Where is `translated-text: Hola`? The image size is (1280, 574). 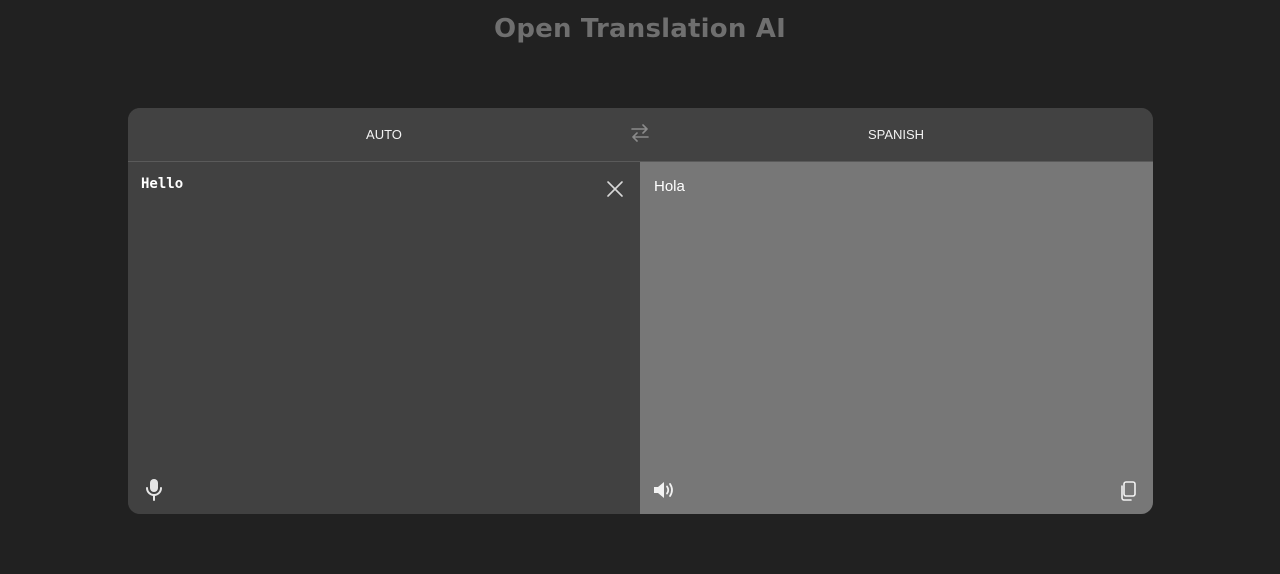 translated-text: Hola is located at coordinates (669, 186).